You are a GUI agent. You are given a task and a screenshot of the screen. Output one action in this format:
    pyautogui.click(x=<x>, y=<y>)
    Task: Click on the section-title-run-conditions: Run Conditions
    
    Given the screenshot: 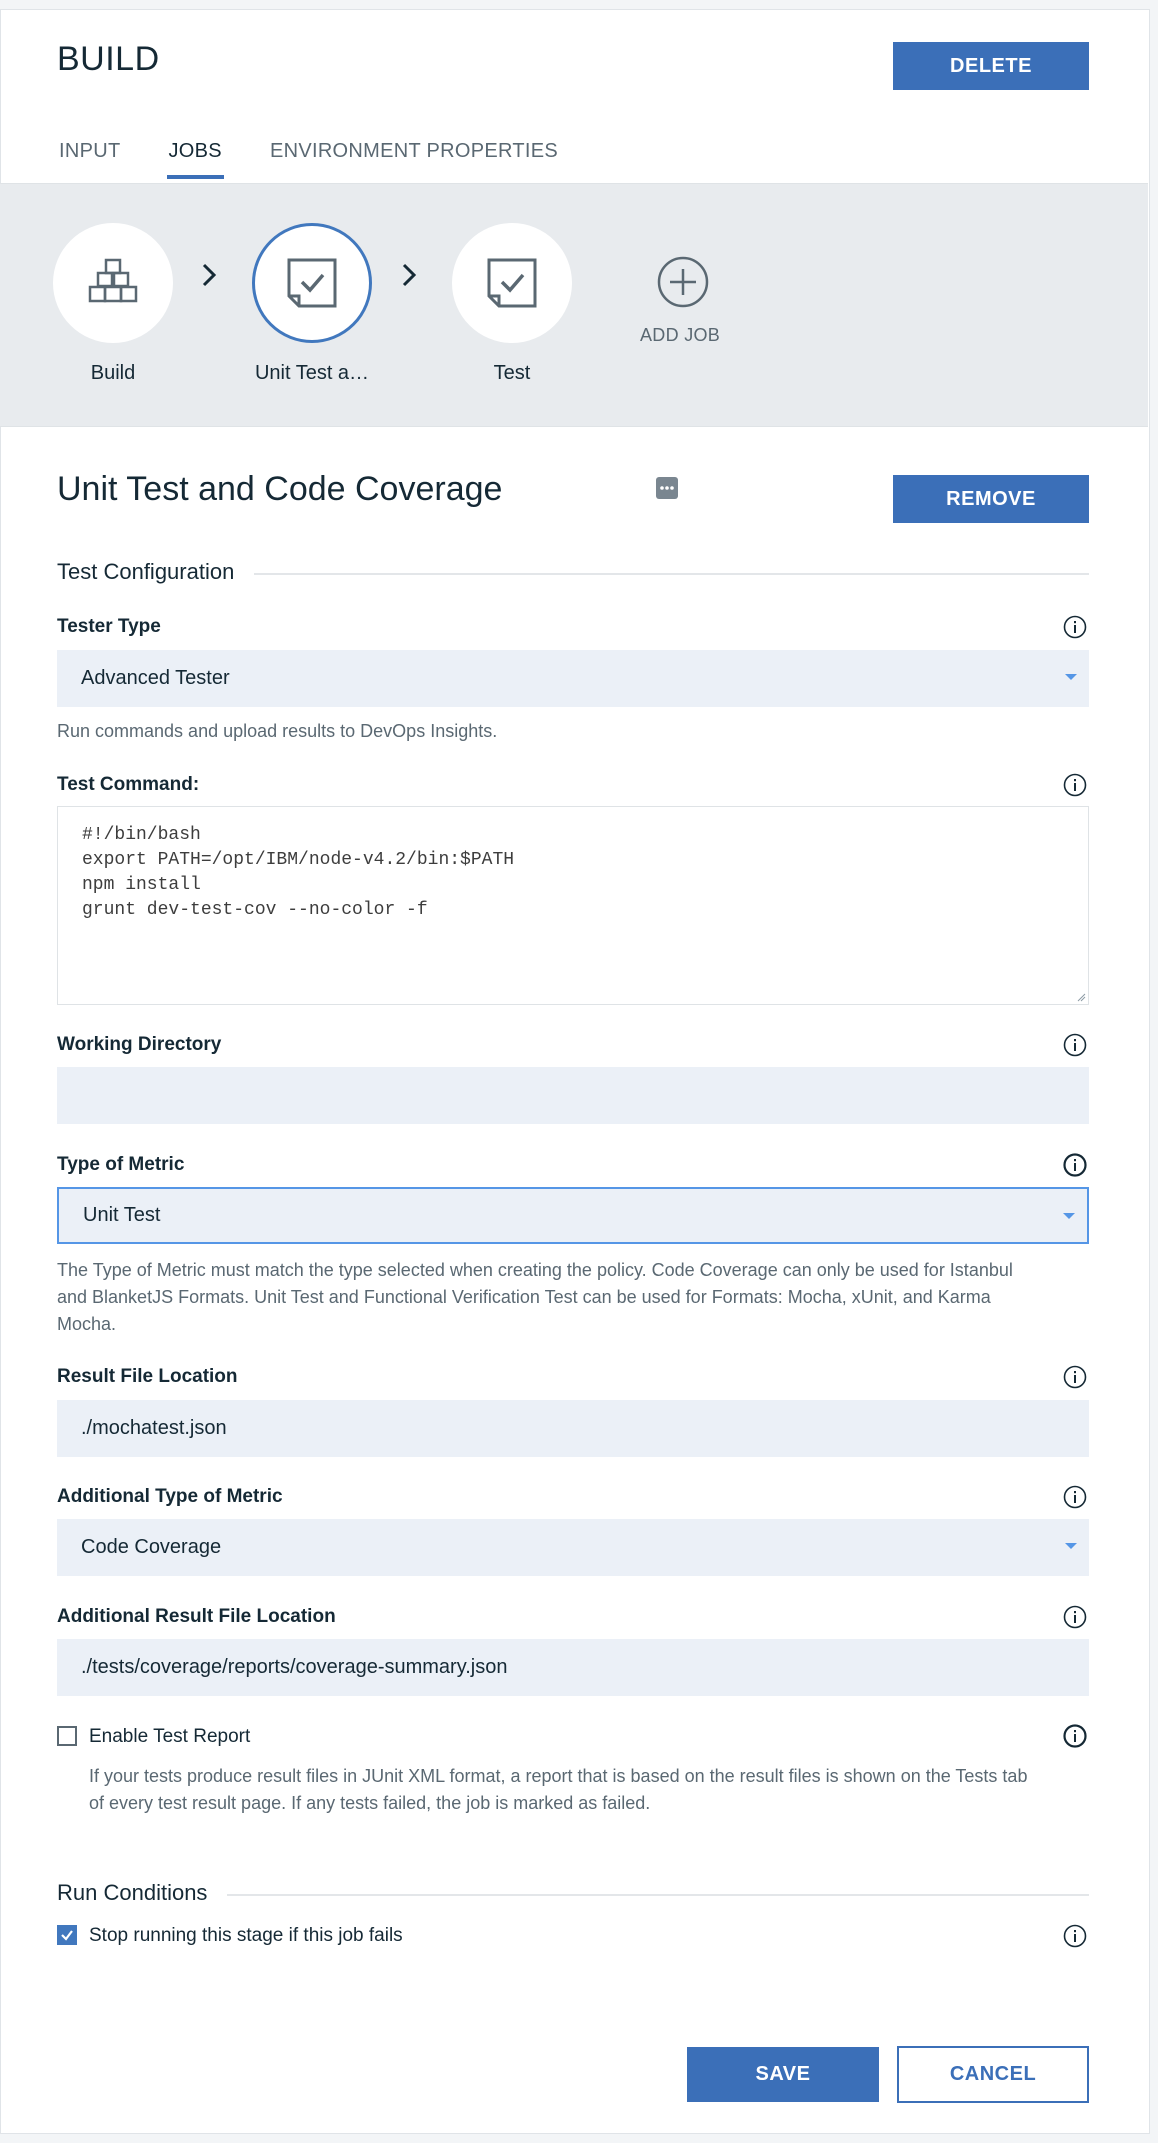 What is the action you would take?
    pyautogui.click(x=142, y=1893)
    